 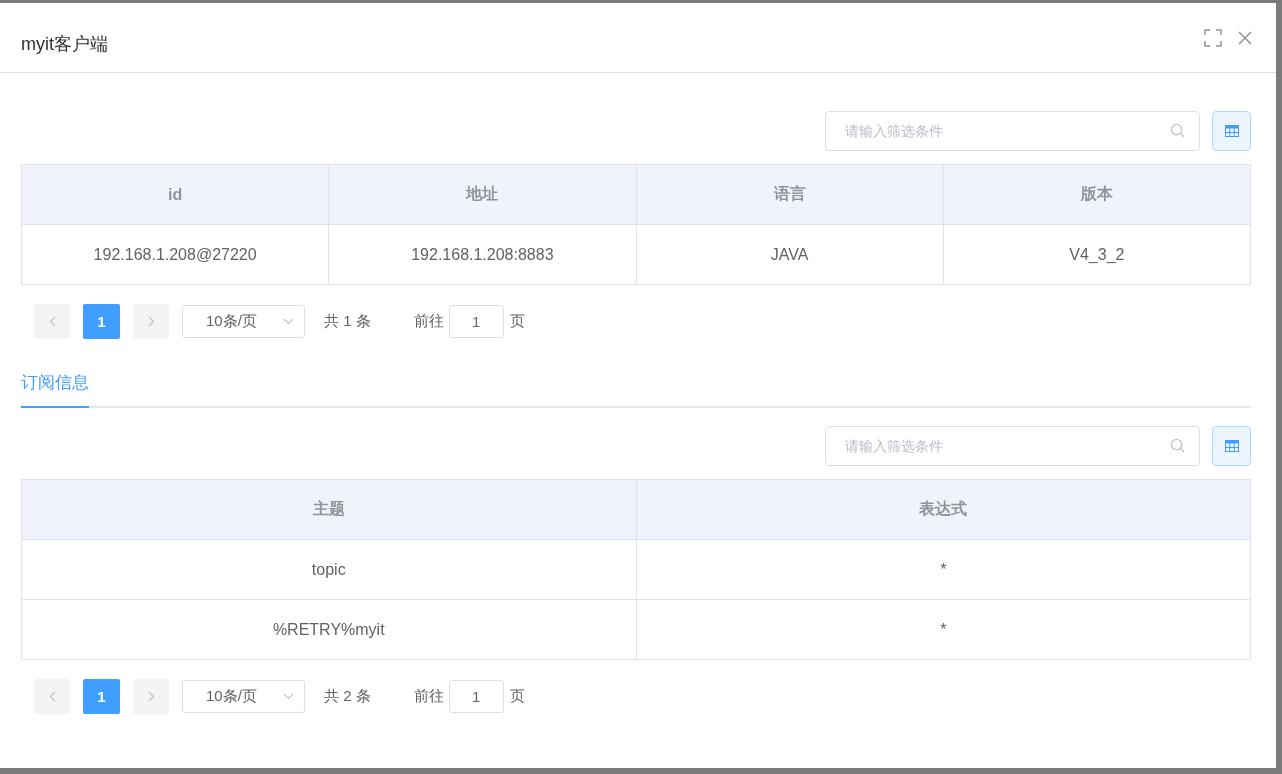 I want to click on column-header: 版本, so click(x=1097, y=194).